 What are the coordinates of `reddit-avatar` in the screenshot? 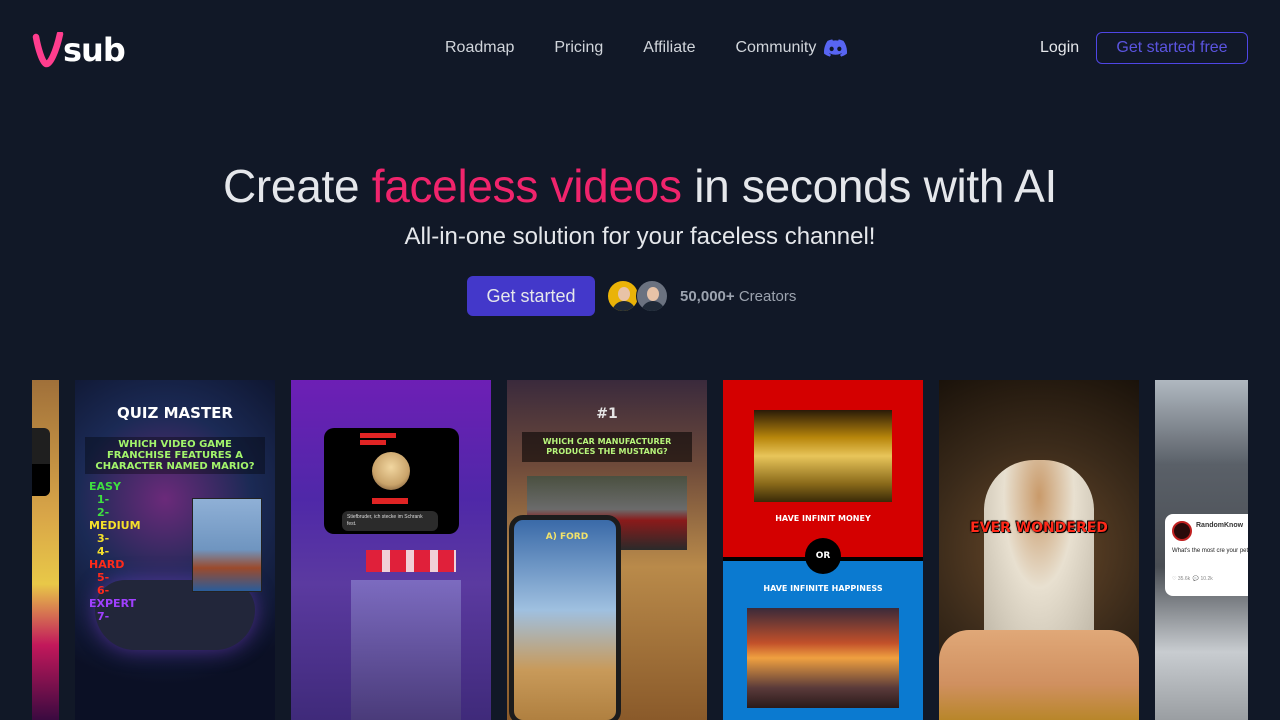 It's located at (1182, 531).